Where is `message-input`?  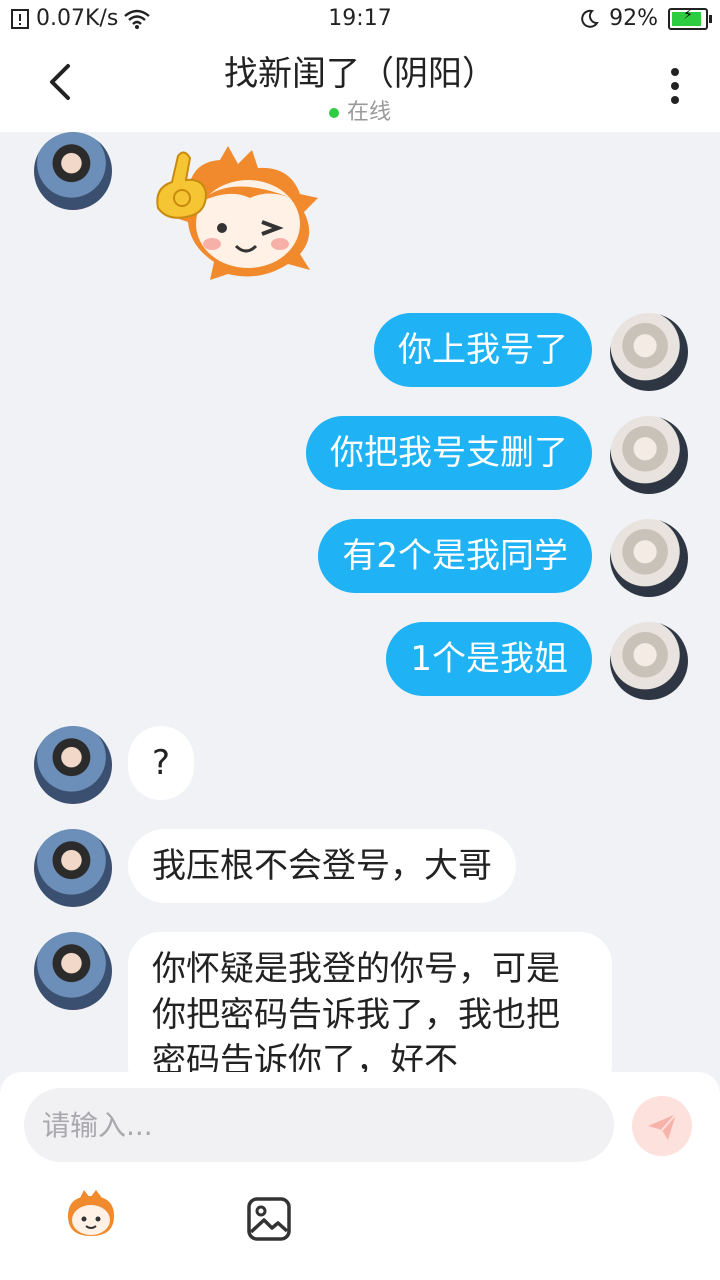
message-input is located at coordinates (319, 1125).